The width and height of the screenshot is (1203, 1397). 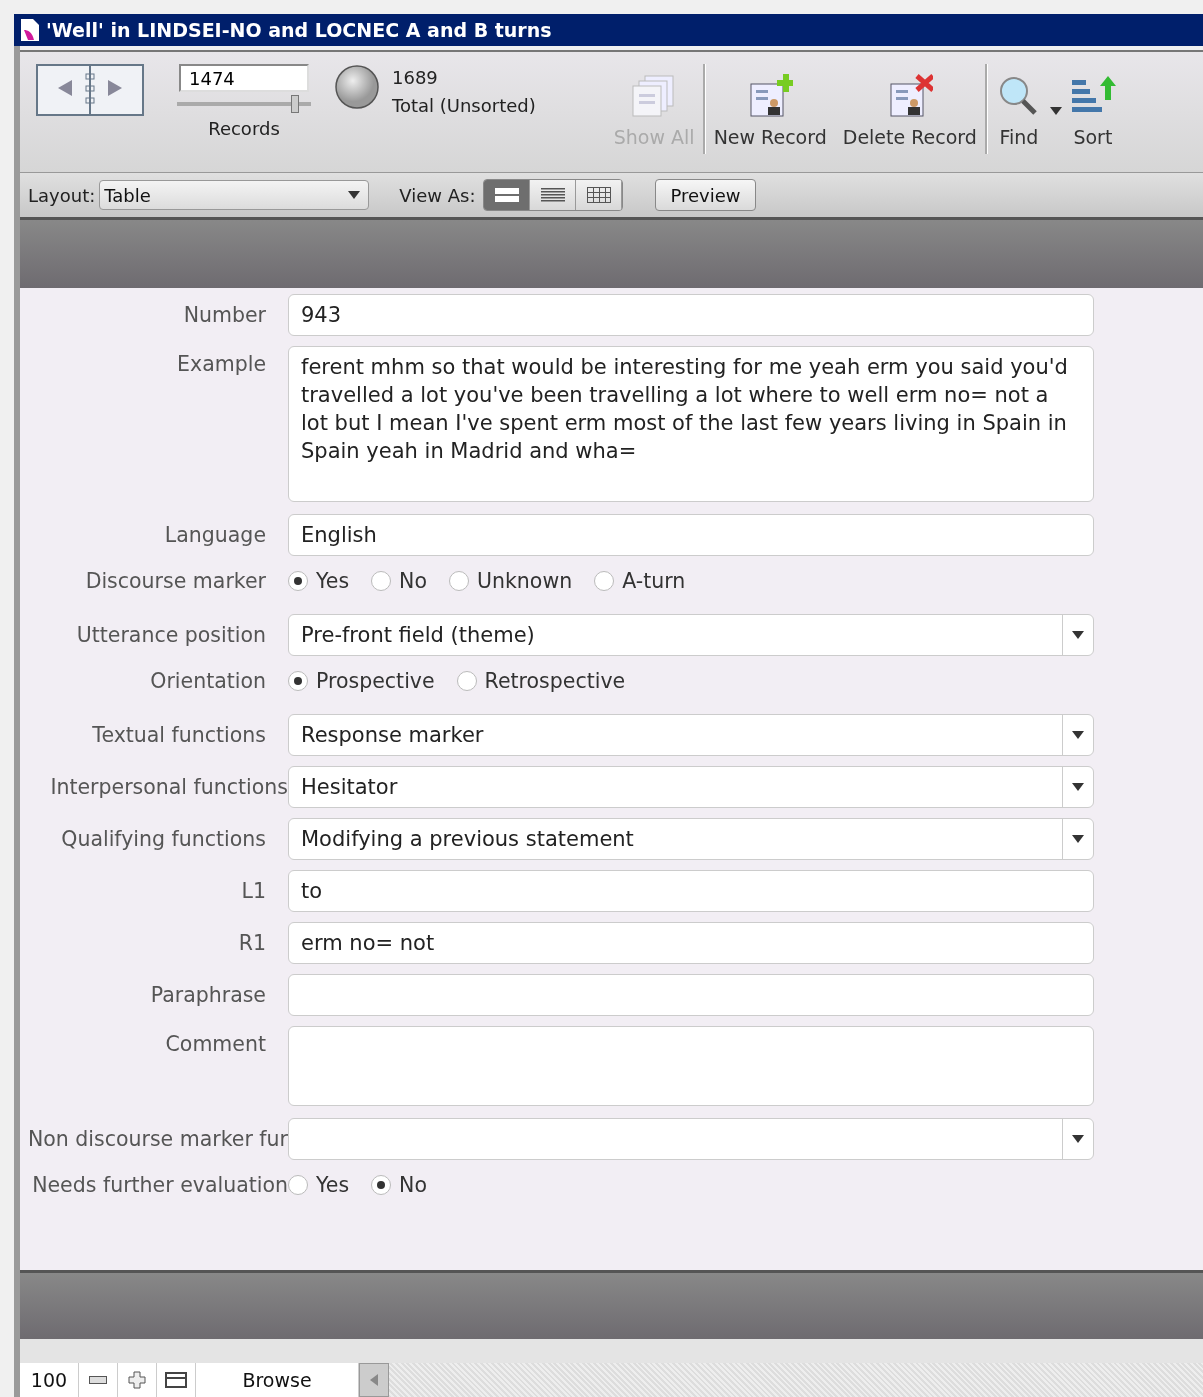 I want to click on mode-label: Browse, so click(x=277, y=1380).